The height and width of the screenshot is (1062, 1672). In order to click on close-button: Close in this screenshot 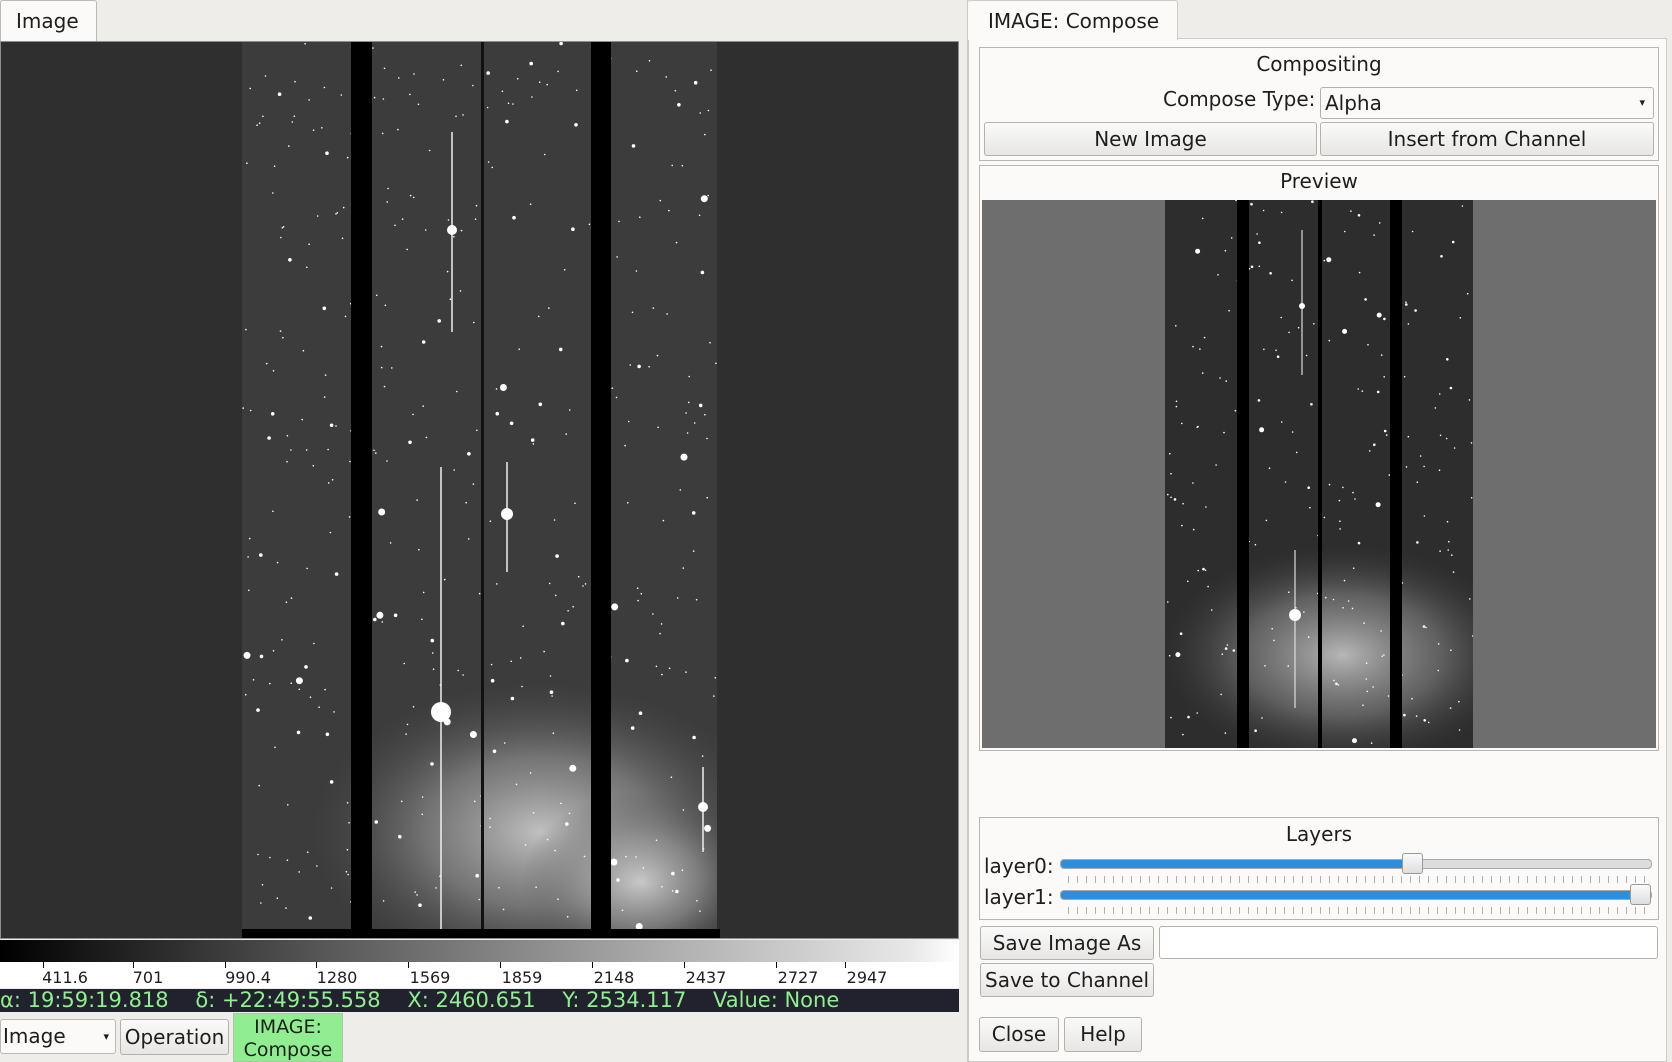, I will do `click(1019, 1034)`.